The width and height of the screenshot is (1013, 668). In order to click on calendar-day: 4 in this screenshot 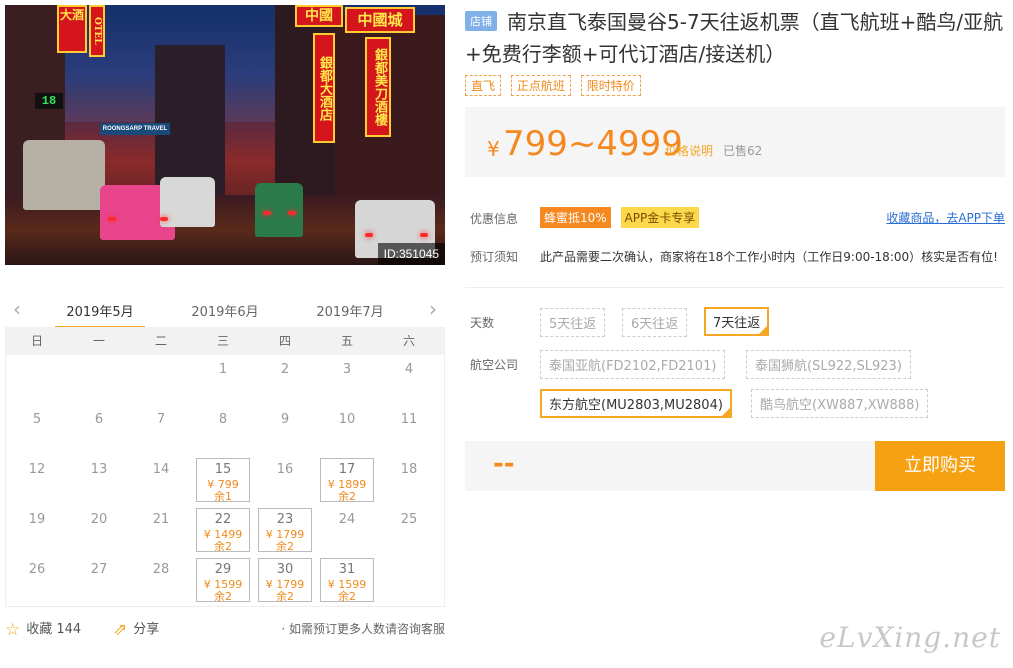, I will do `click(409, 380)`.